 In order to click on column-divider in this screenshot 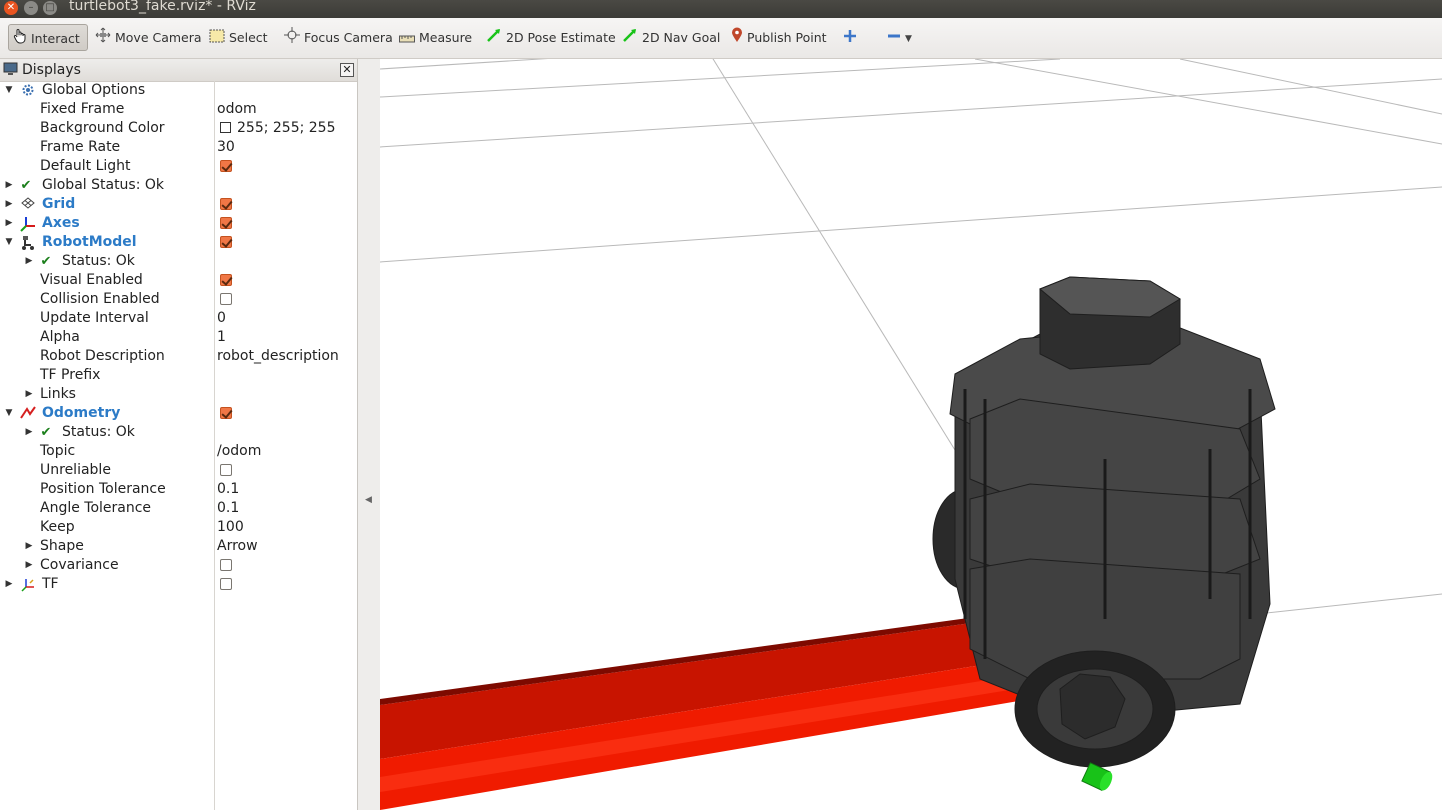, I will do `click(214, 445)`.